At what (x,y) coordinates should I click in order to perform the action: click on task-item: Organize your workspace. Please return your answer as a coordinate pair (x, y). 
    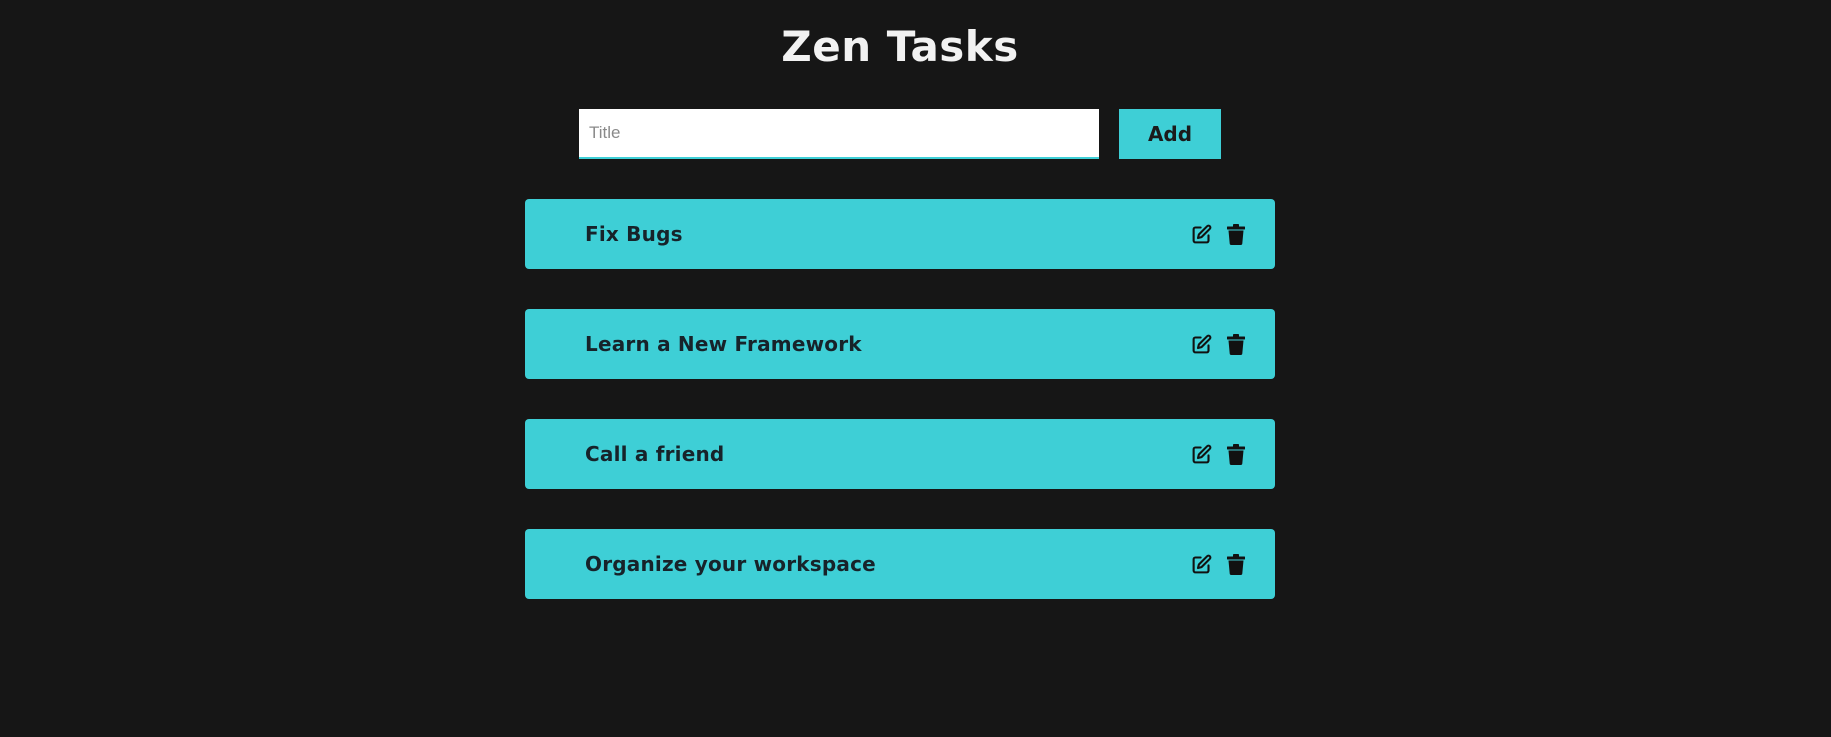
    Looking at the image, I should click on (900, 564).